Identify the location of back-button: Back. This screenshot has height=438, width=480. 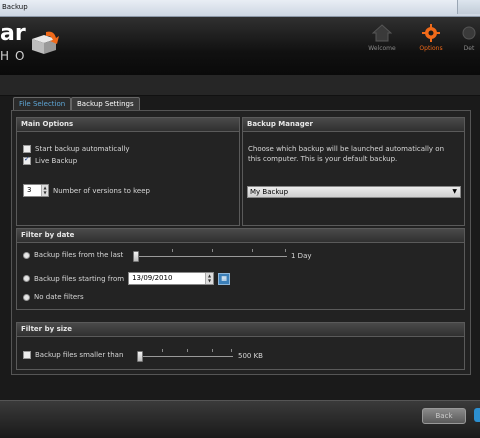
(444, 416).